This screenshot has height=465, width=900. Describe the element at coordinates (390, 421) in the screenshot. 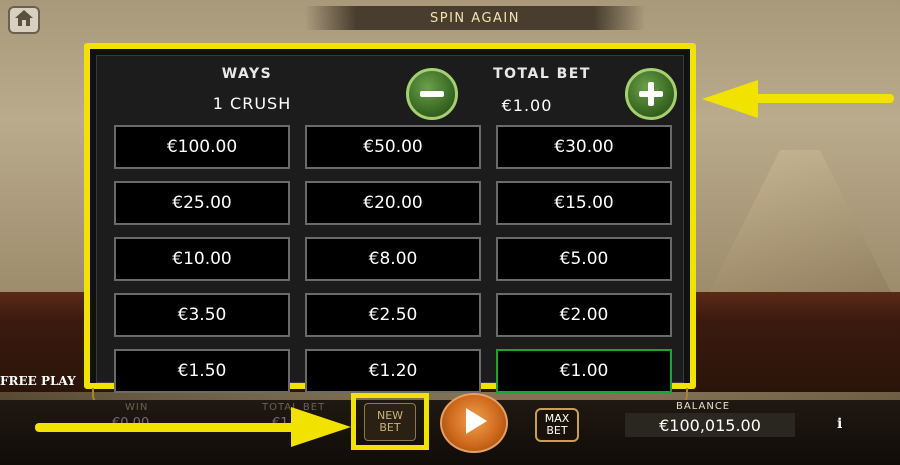

I see `new-bet-highlight-frame` at that location.